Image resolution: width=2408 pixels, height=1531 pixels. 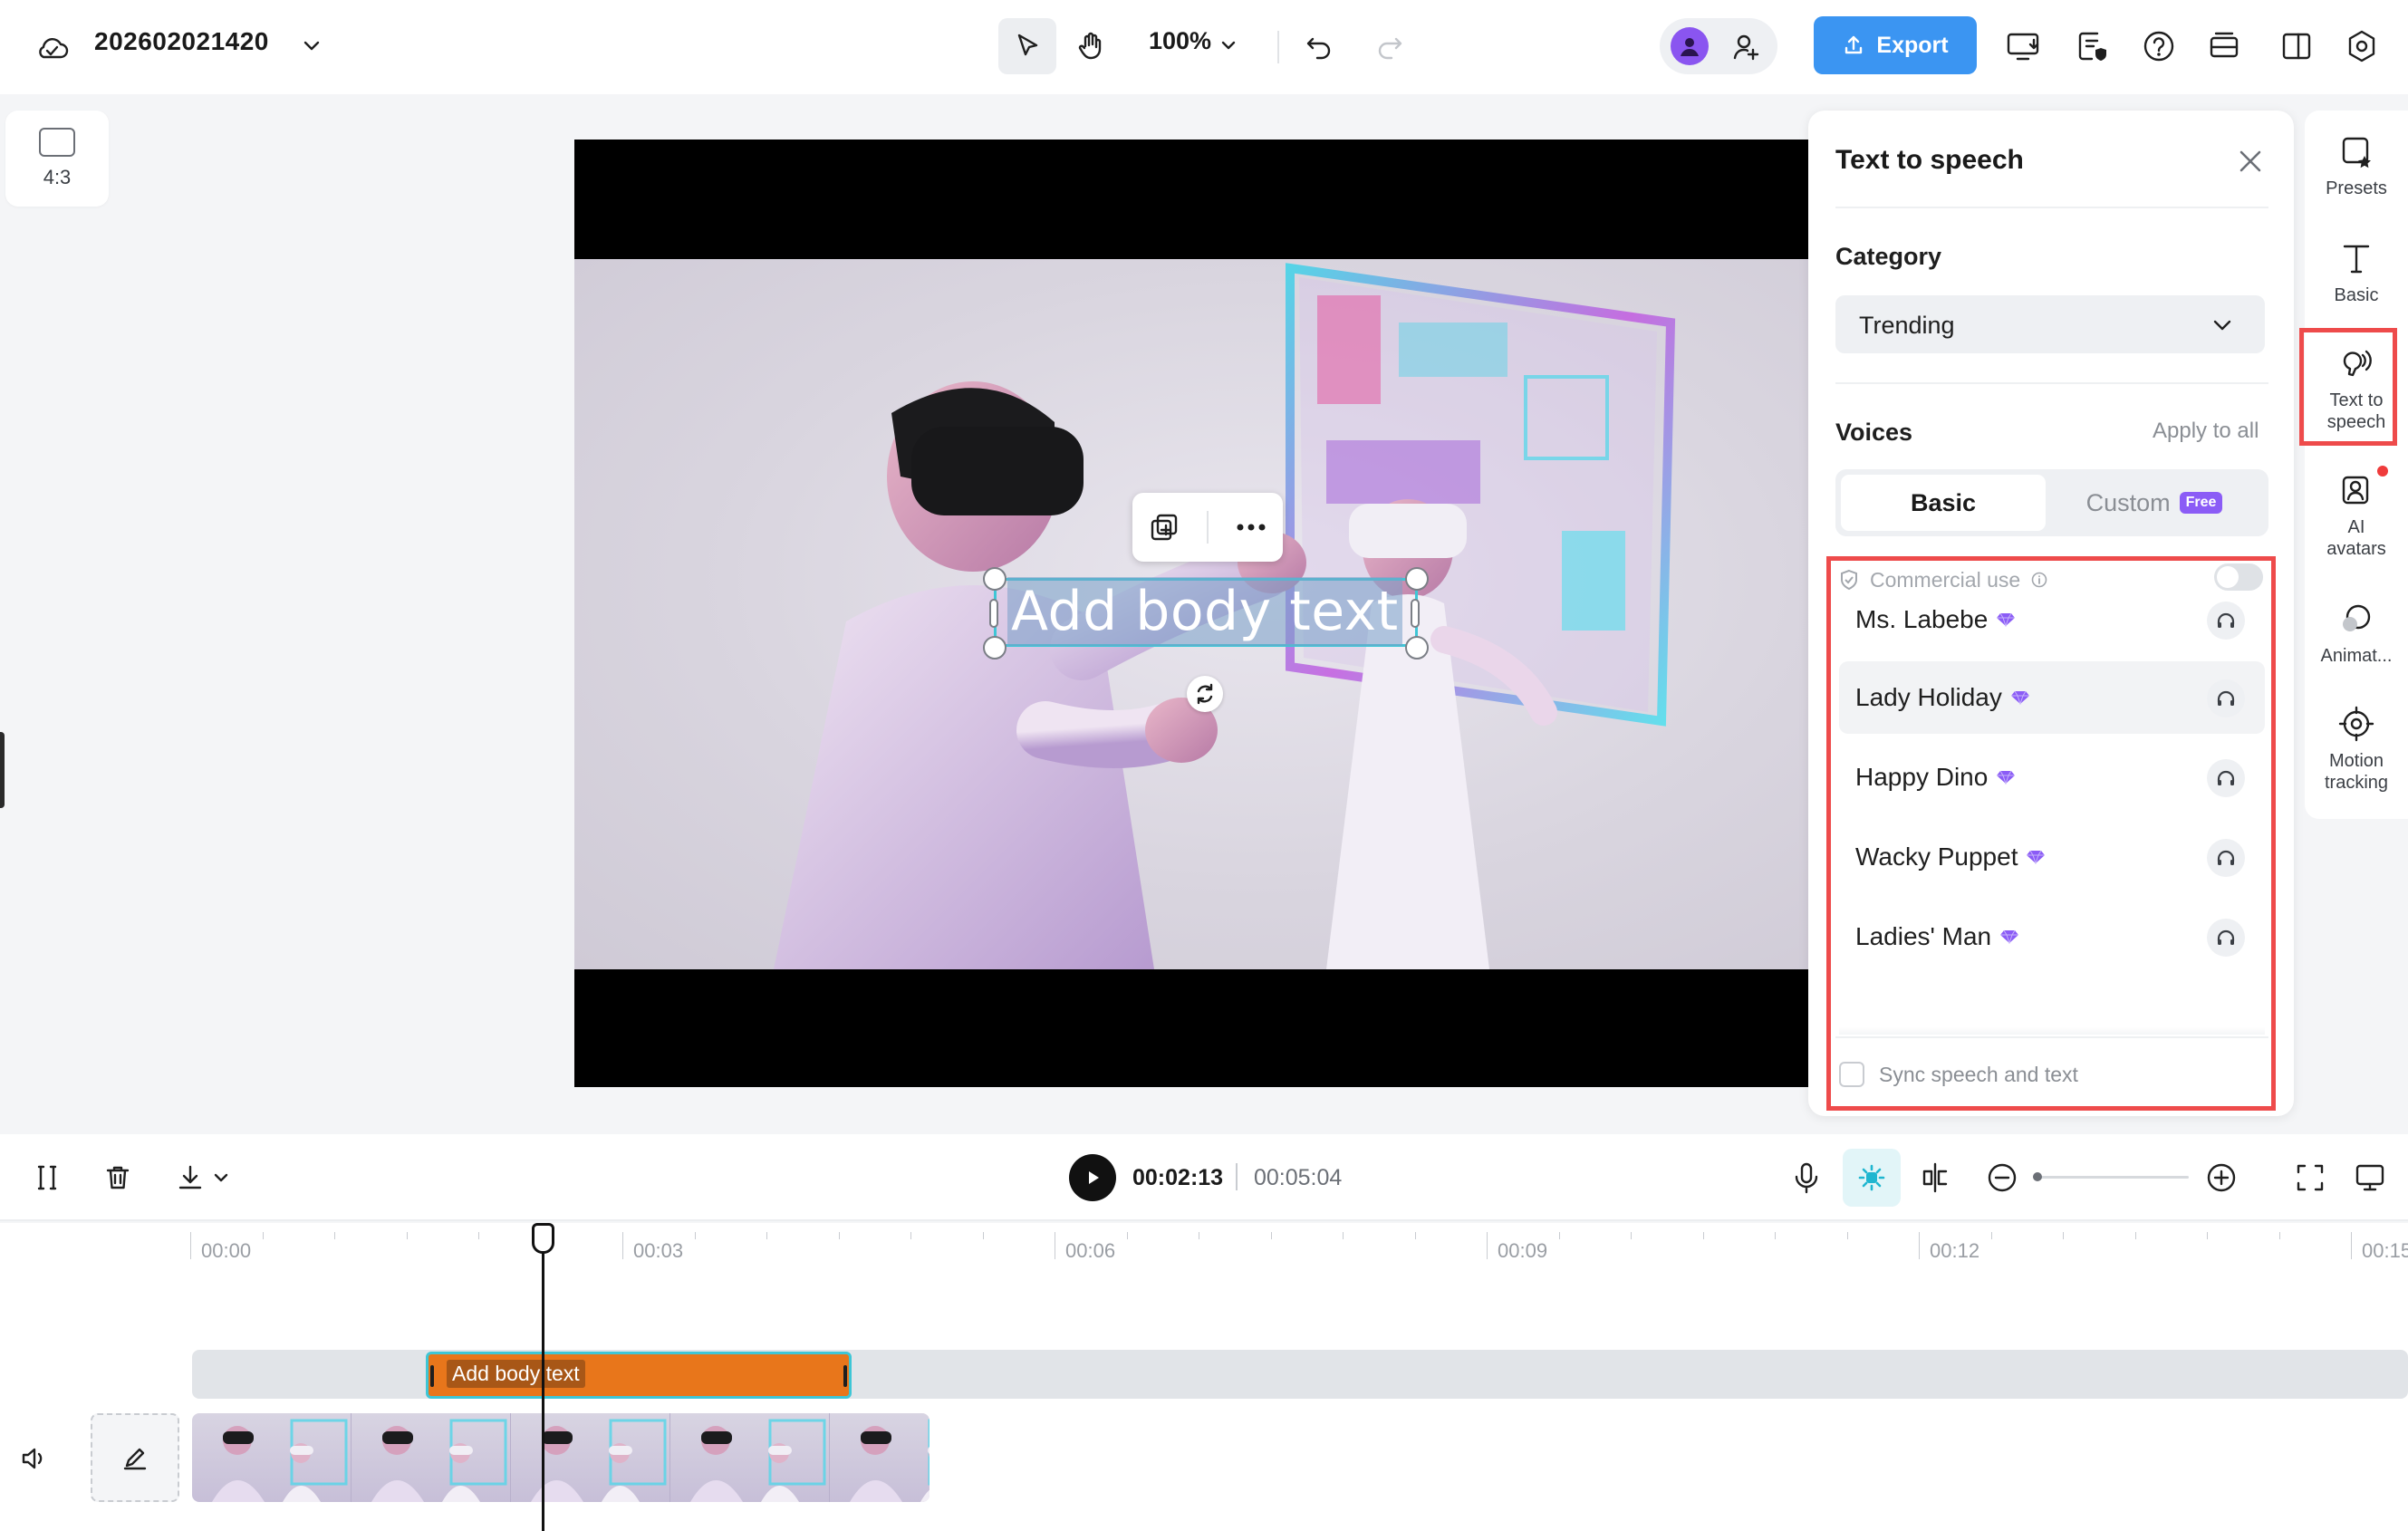 I want to click on layers-button, so click(x=2224, y=47).